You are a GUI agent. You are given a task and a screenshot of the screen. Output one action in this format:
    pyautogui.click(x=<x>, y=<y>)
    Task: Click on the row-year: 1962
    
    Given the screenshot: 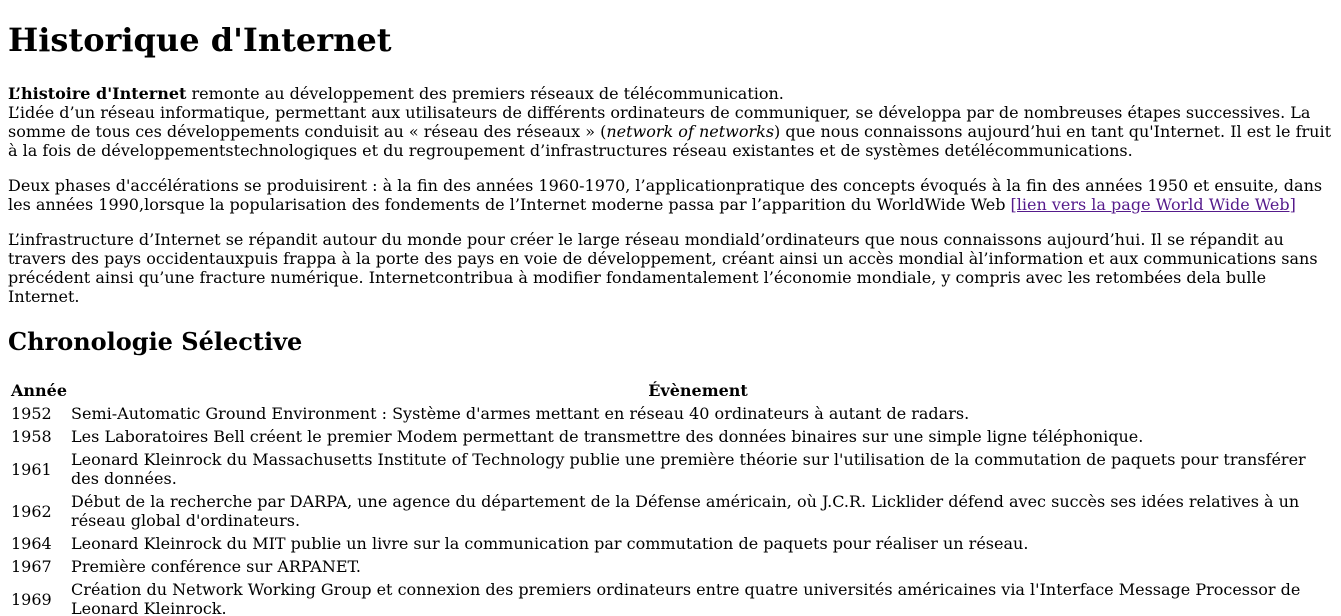 What is the action you would take?
    pyautogui.click(x=31, y=511)
    